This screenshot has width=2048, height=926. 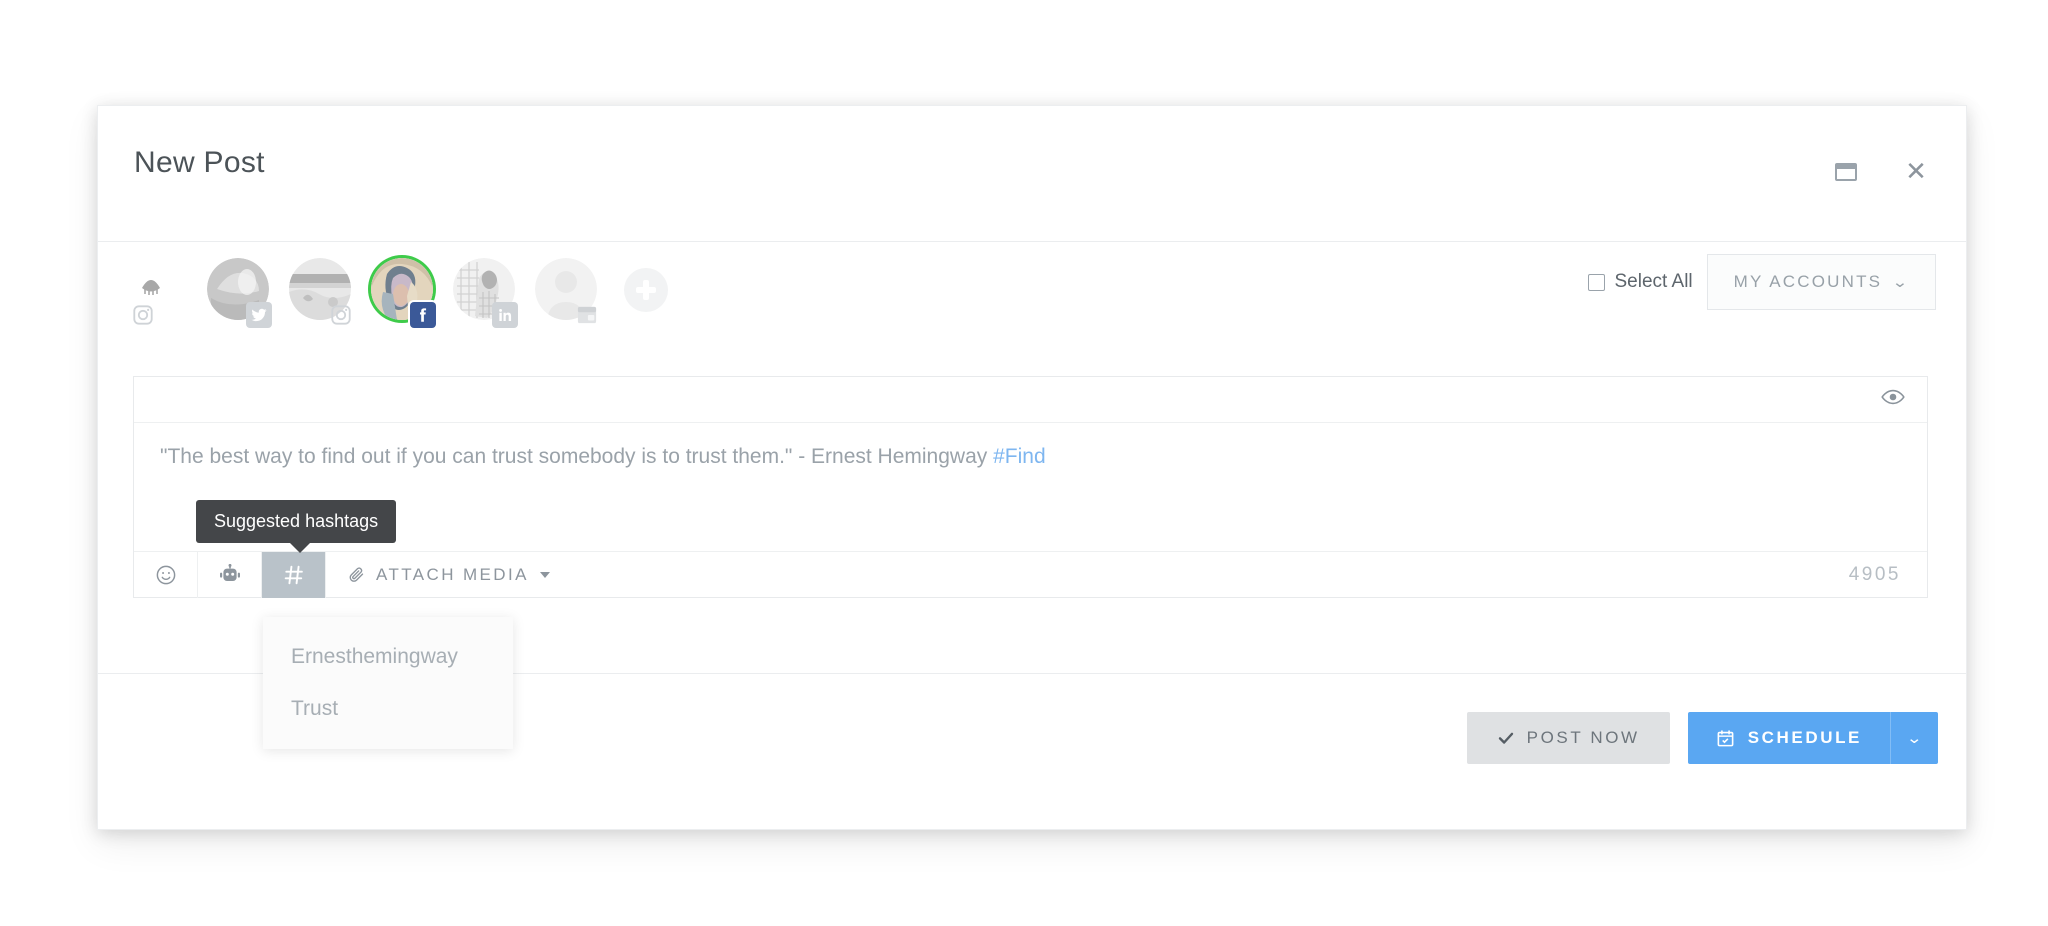 I want to click on character-counter: 4905, so click(x=1874, y=574).